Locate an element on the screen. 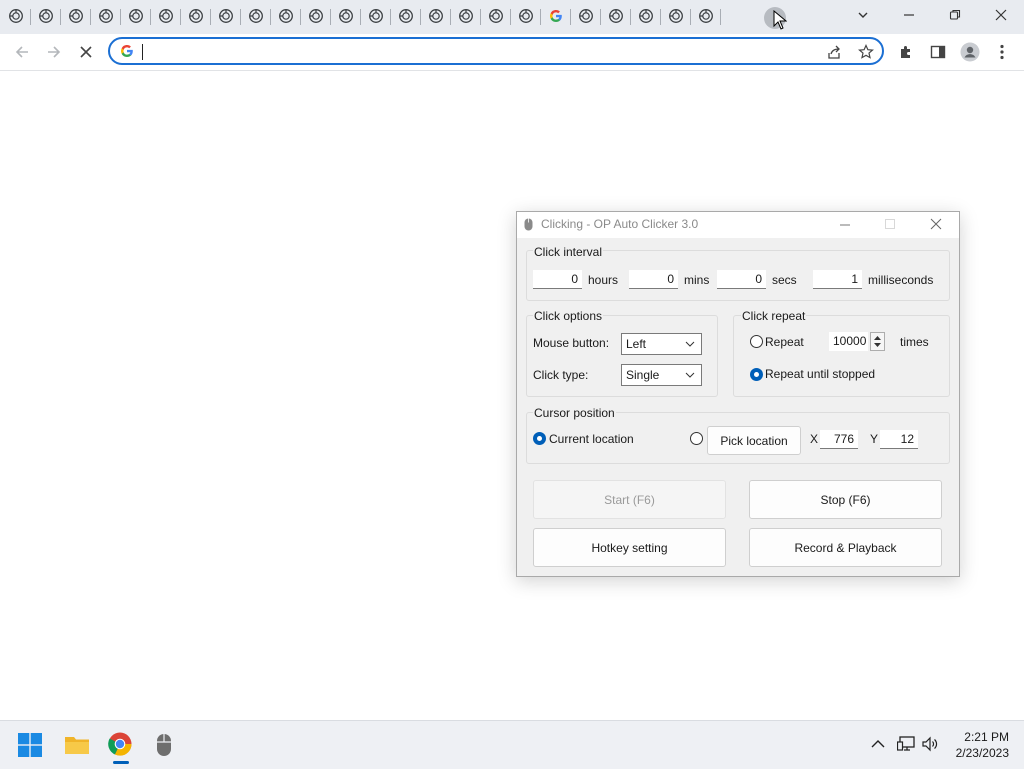 The image size is (1024, 769). volume-icon is located at coordinates (930, 744).